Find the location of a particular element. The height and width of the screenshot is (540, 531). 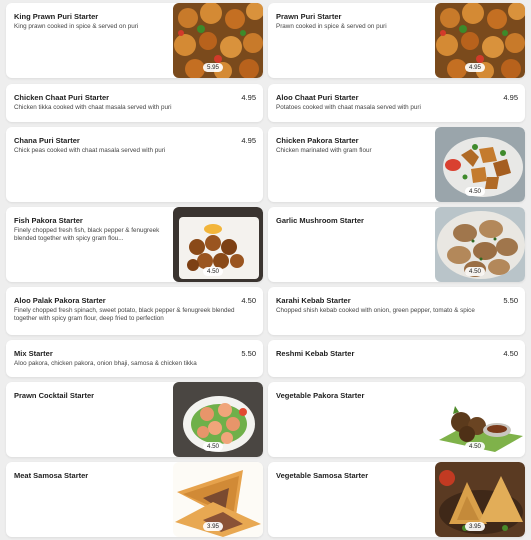

price-badge: 5.95 is located at coordinates (212, 67).